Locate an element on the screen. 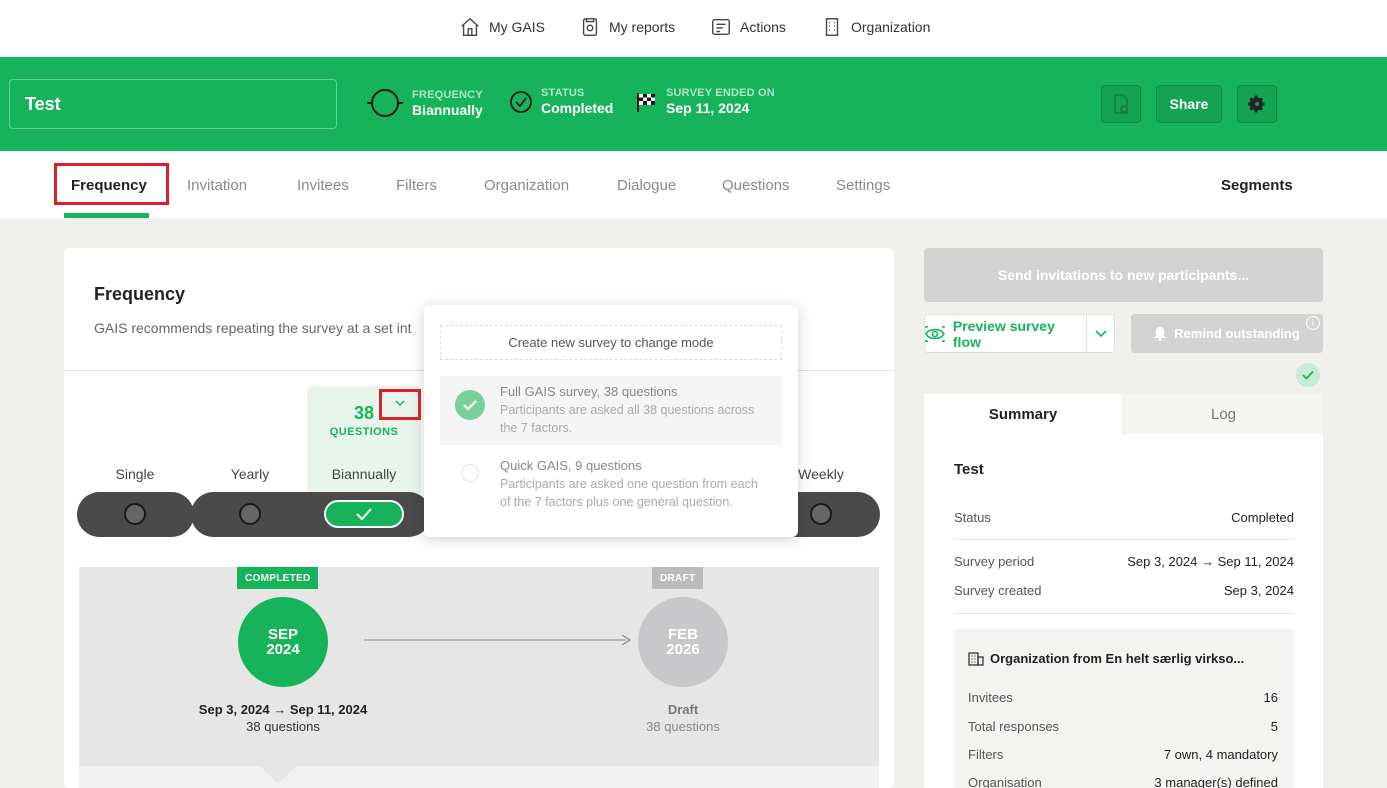  round-period: Sep 3, 2024 → Sep 11, 2024 is located at coordinates (283, 709).